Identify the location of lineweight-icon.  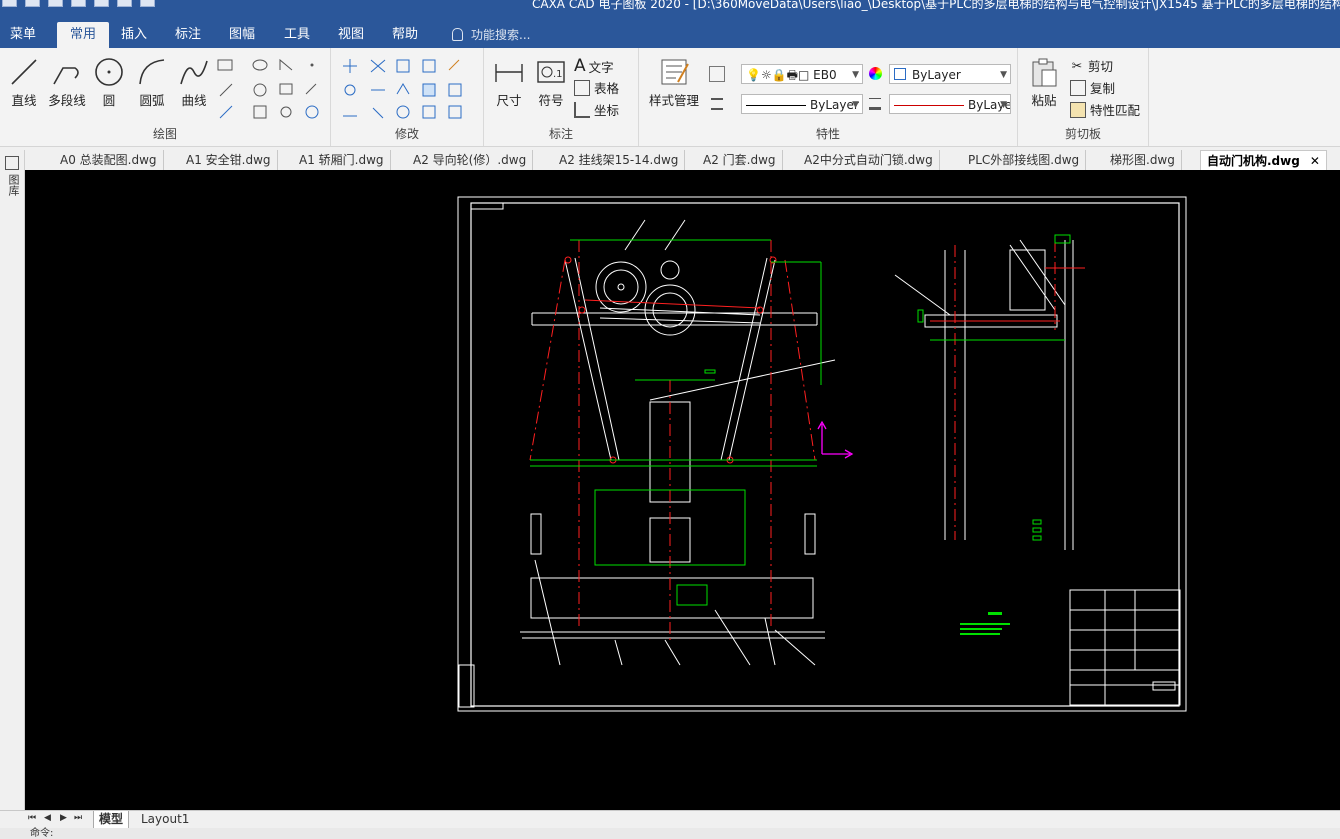
(875, 104).